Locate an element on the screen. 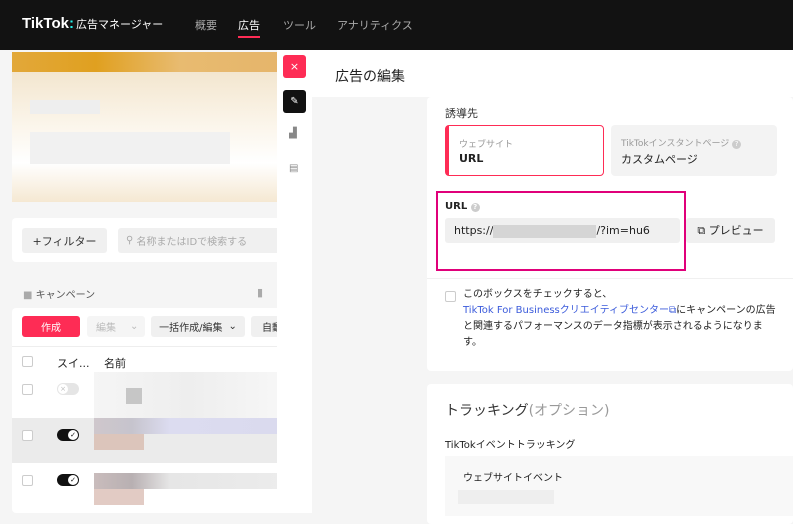 This screenshot has height=524, width=793. option-main: URL is located at coordinates (471, 158).